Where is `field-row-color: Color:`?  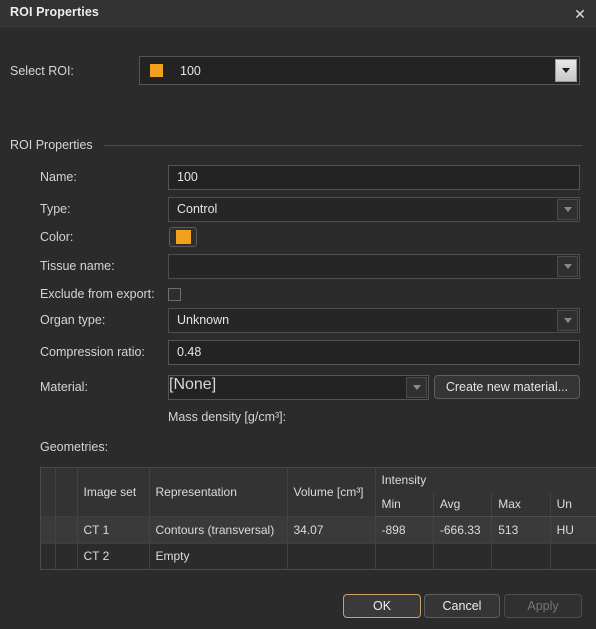 field-row-color: Color: is located at coordinates (298, 239).